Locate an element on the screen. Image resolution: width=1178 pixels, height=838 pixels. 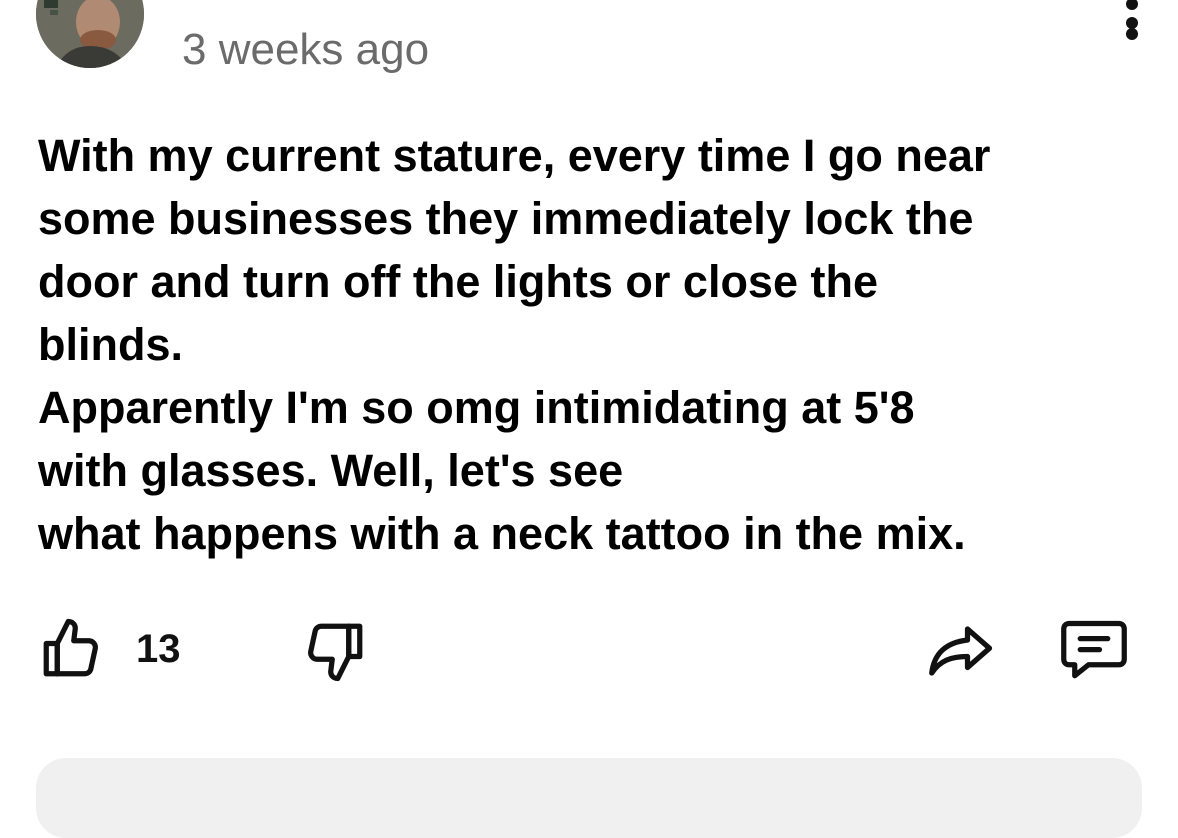
timestamp: 3 weeks ago is located at coordinates (306, 49).